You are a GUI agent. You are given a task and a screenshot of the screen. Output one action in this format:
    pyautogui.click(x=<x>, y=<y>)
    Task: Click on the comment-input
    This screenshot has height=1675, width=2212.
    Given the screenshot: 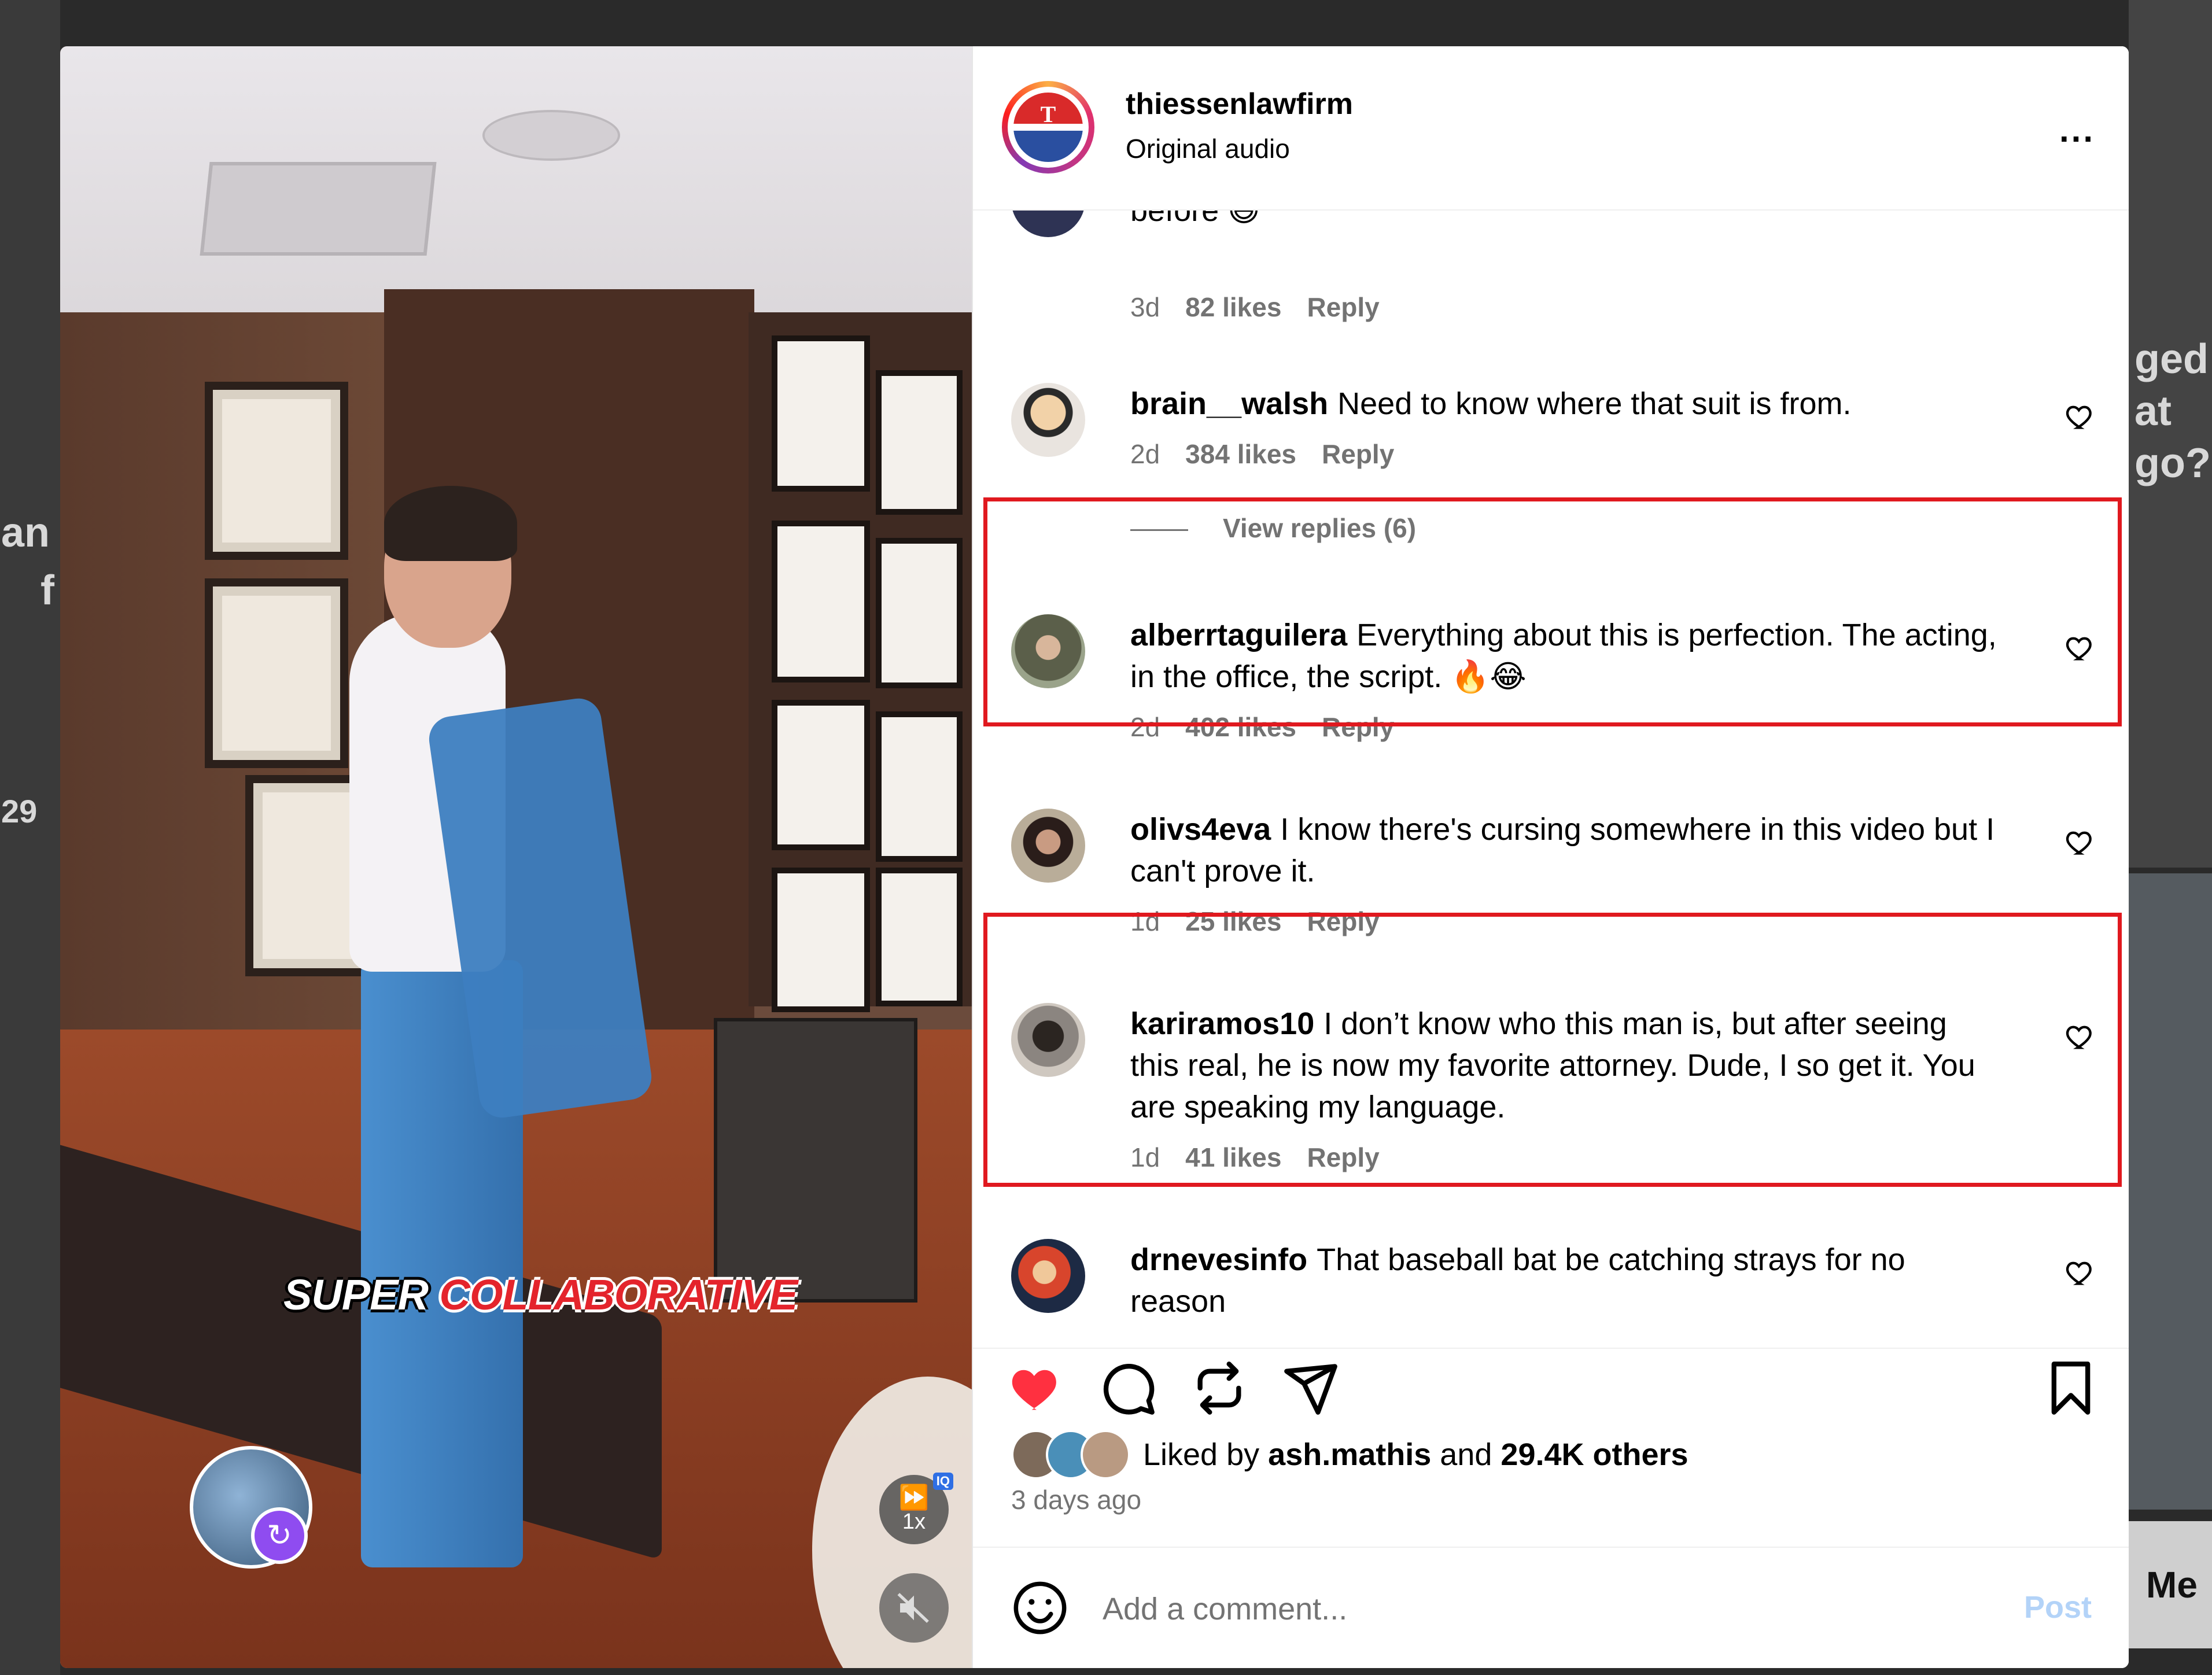 What is the action you would take?
    pyautogui.click(x=1536, y=1609)
    